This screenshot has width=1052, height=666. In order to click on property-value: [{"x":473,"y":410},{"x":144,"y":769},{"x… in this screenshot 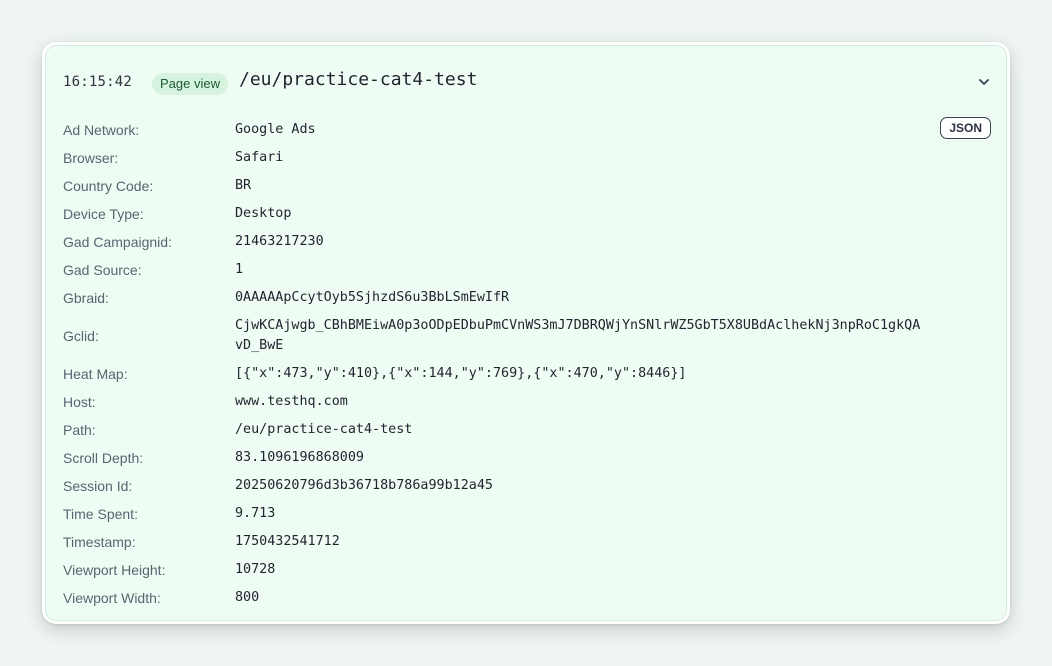, I will do `click(461, 373)`.